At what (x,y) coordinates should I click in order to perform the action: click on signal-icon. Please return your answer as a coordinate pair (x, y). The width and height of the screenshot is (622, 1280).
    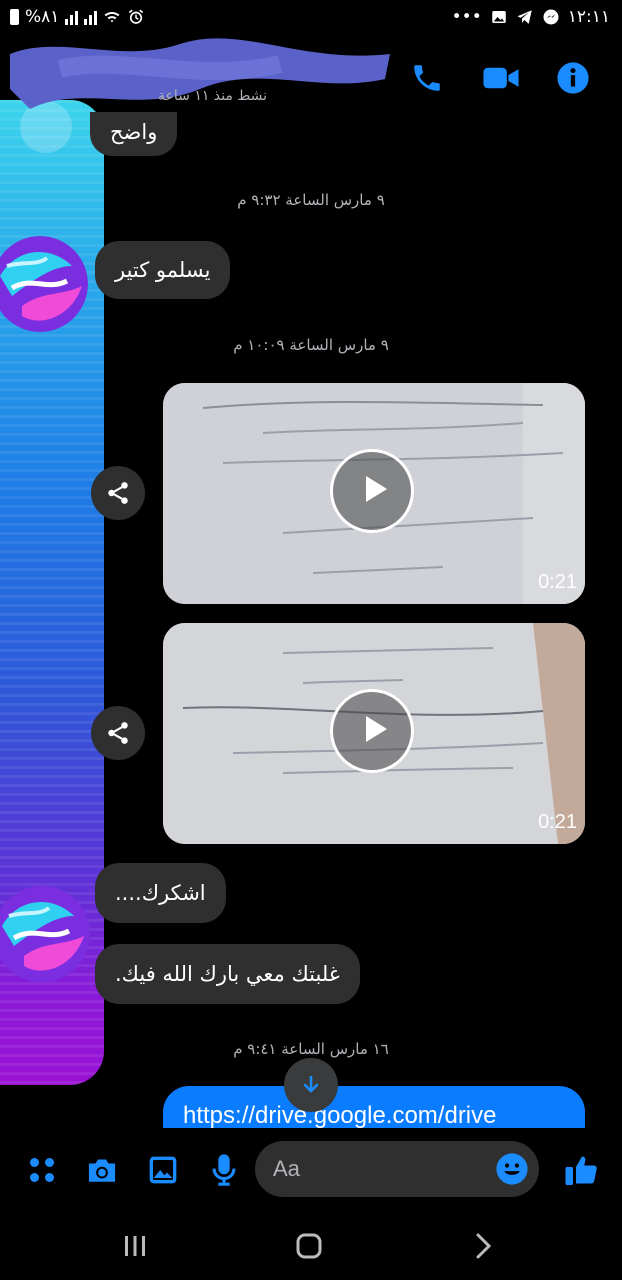
    Looking at the image, I should click on (72, 17).